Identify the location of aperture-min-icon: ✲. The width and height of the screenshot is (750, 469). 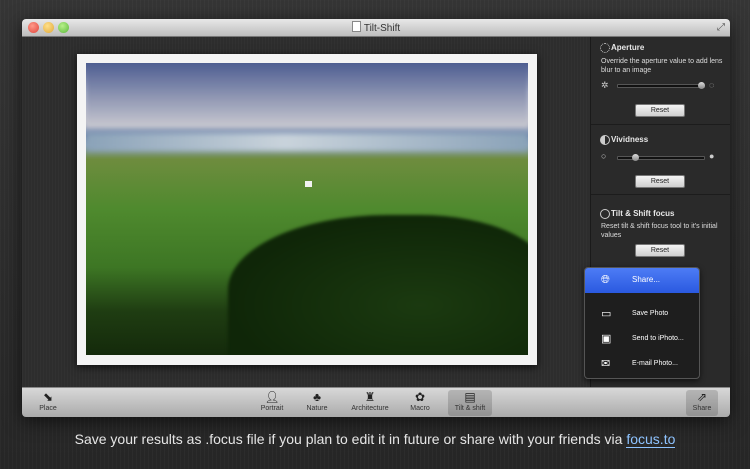
(605, 85).